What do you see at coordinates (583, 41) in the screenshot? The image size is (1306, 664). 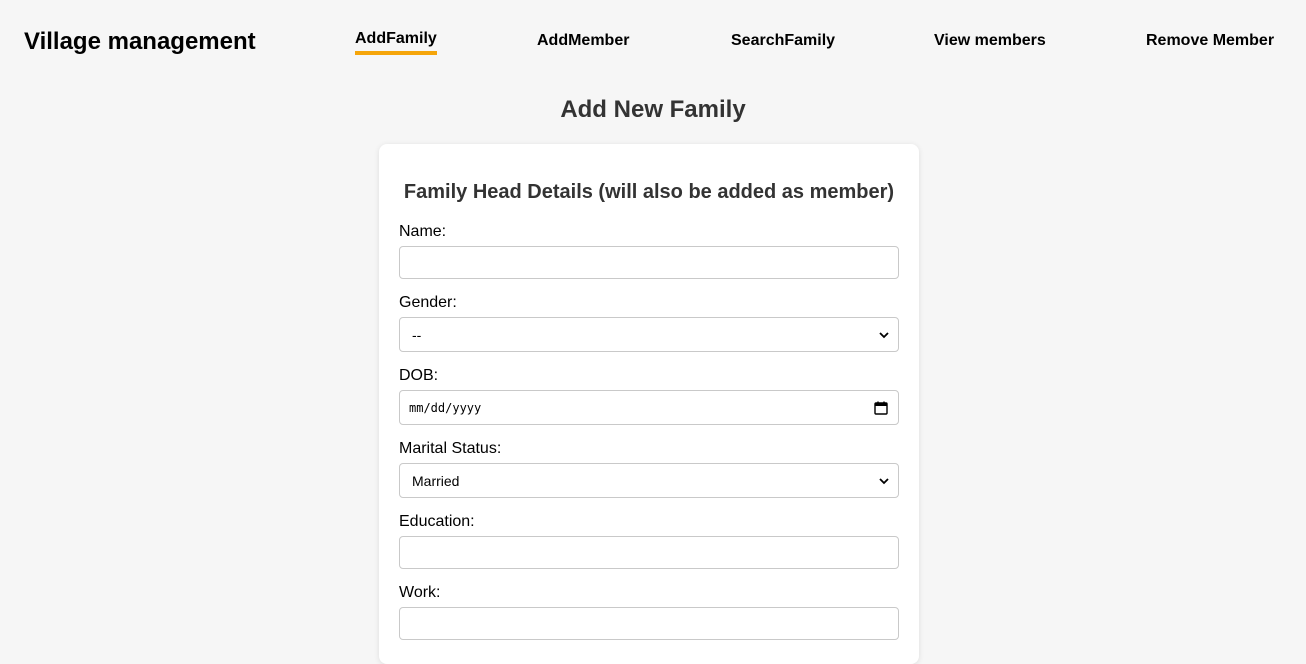 I see `nav-add-member: AddMember` at bounding box center [583, 41].